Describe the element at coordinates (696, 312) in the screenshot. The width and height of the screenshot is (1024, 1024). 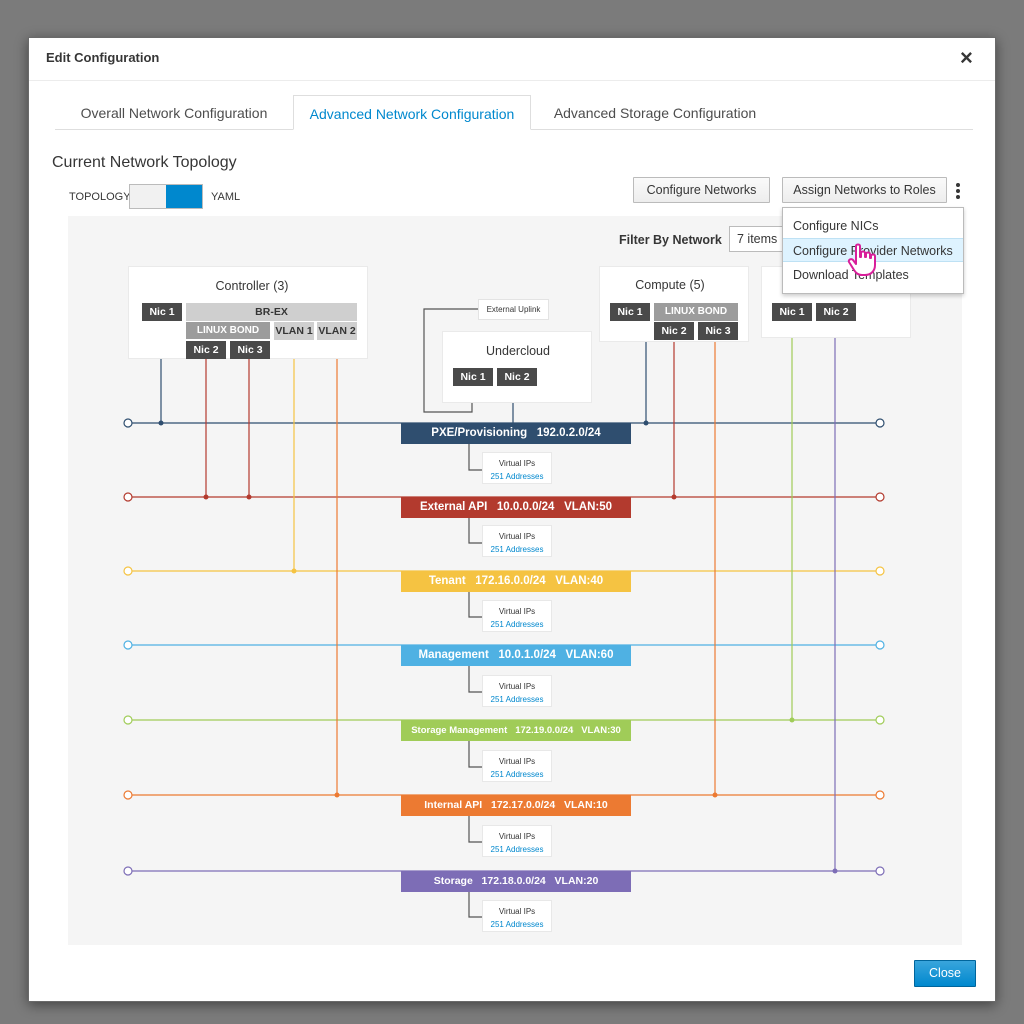
I see `compute-linux-bond: LINUX BOND` at that location.